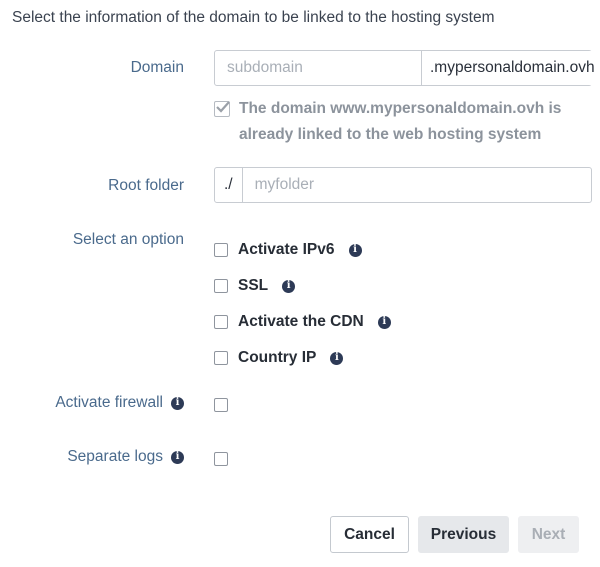 The image size is (600, 567). What do you see at coordinates (548, 534) in the screenshot?
I see `next-button: Next` at bounding box center [548, 534].